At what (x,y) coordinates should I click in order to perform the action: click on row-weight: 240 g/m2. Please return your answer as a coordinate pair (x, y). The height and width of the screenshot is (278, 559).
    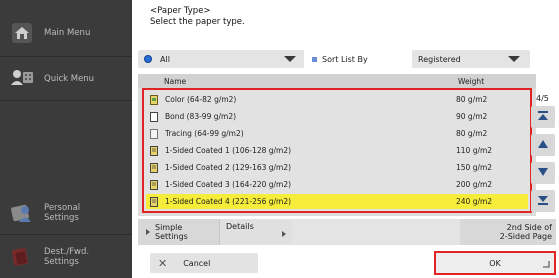
    Looking at the image, I should click on (474, 201).